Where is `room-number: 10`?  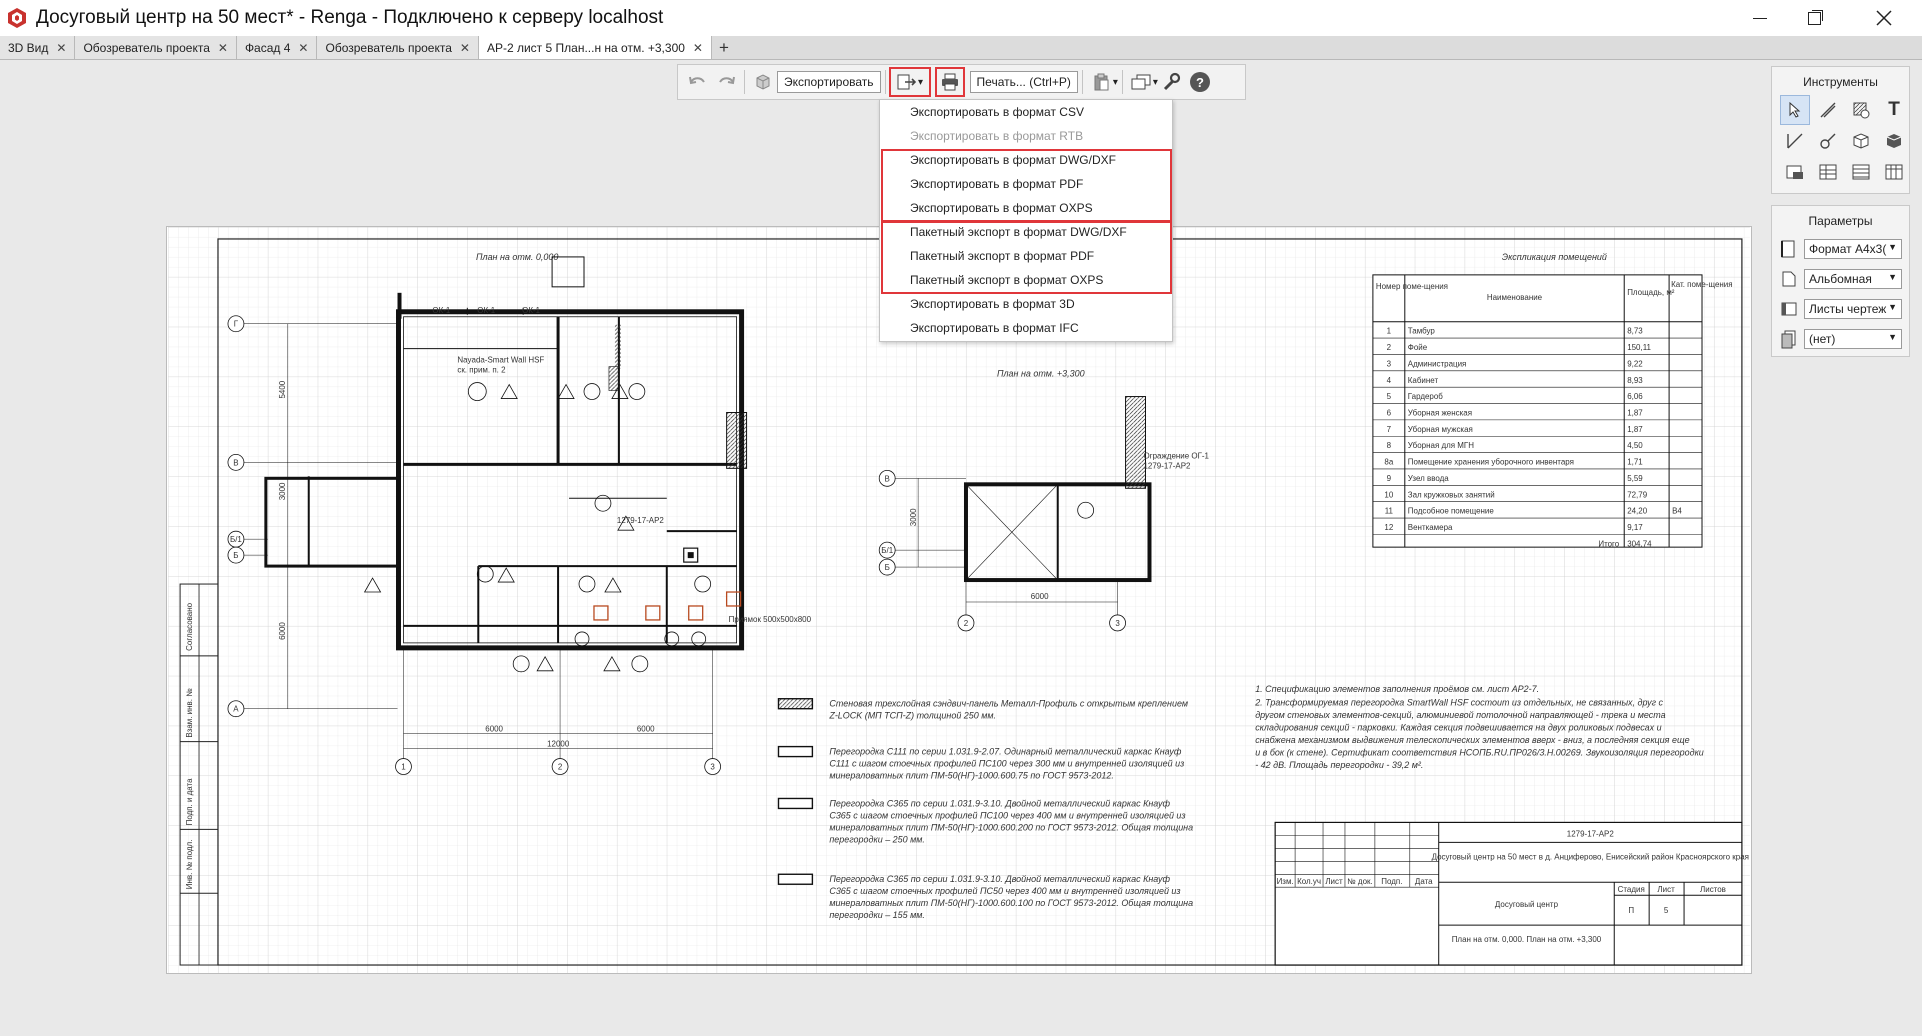 room-number: 10 is located at coordinates (1388, 494).